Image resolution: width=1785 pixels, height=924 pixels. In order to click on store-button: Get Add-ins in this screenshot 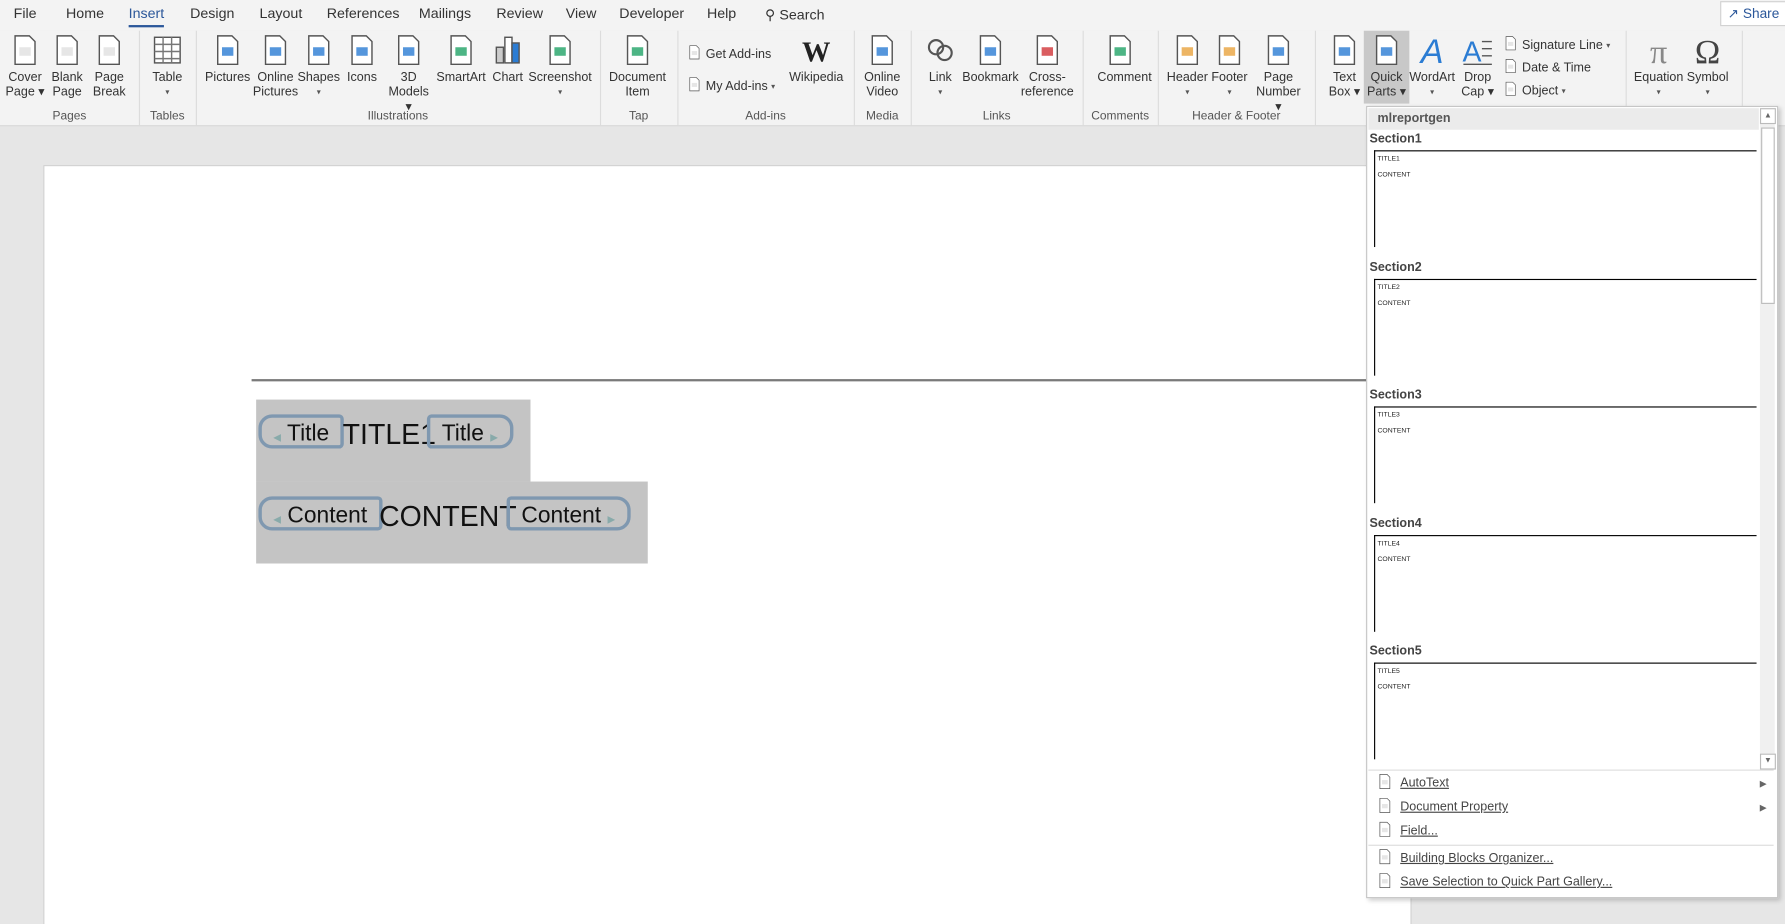, I will do `click(728, 53)`.